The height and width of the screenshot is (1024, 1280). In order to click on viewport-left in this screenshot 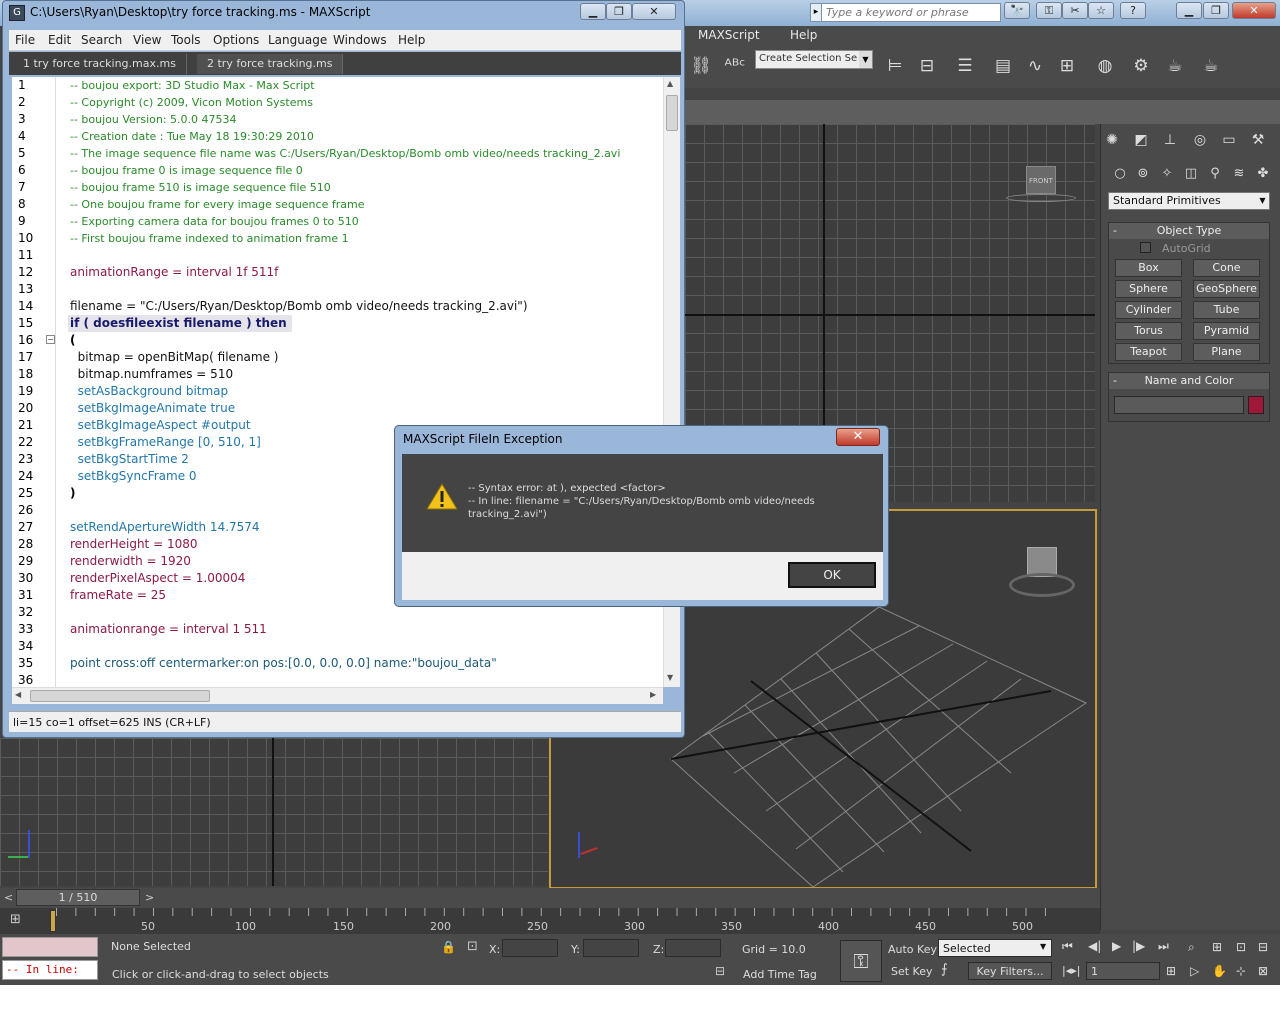, I will do `click(274, 812)`.